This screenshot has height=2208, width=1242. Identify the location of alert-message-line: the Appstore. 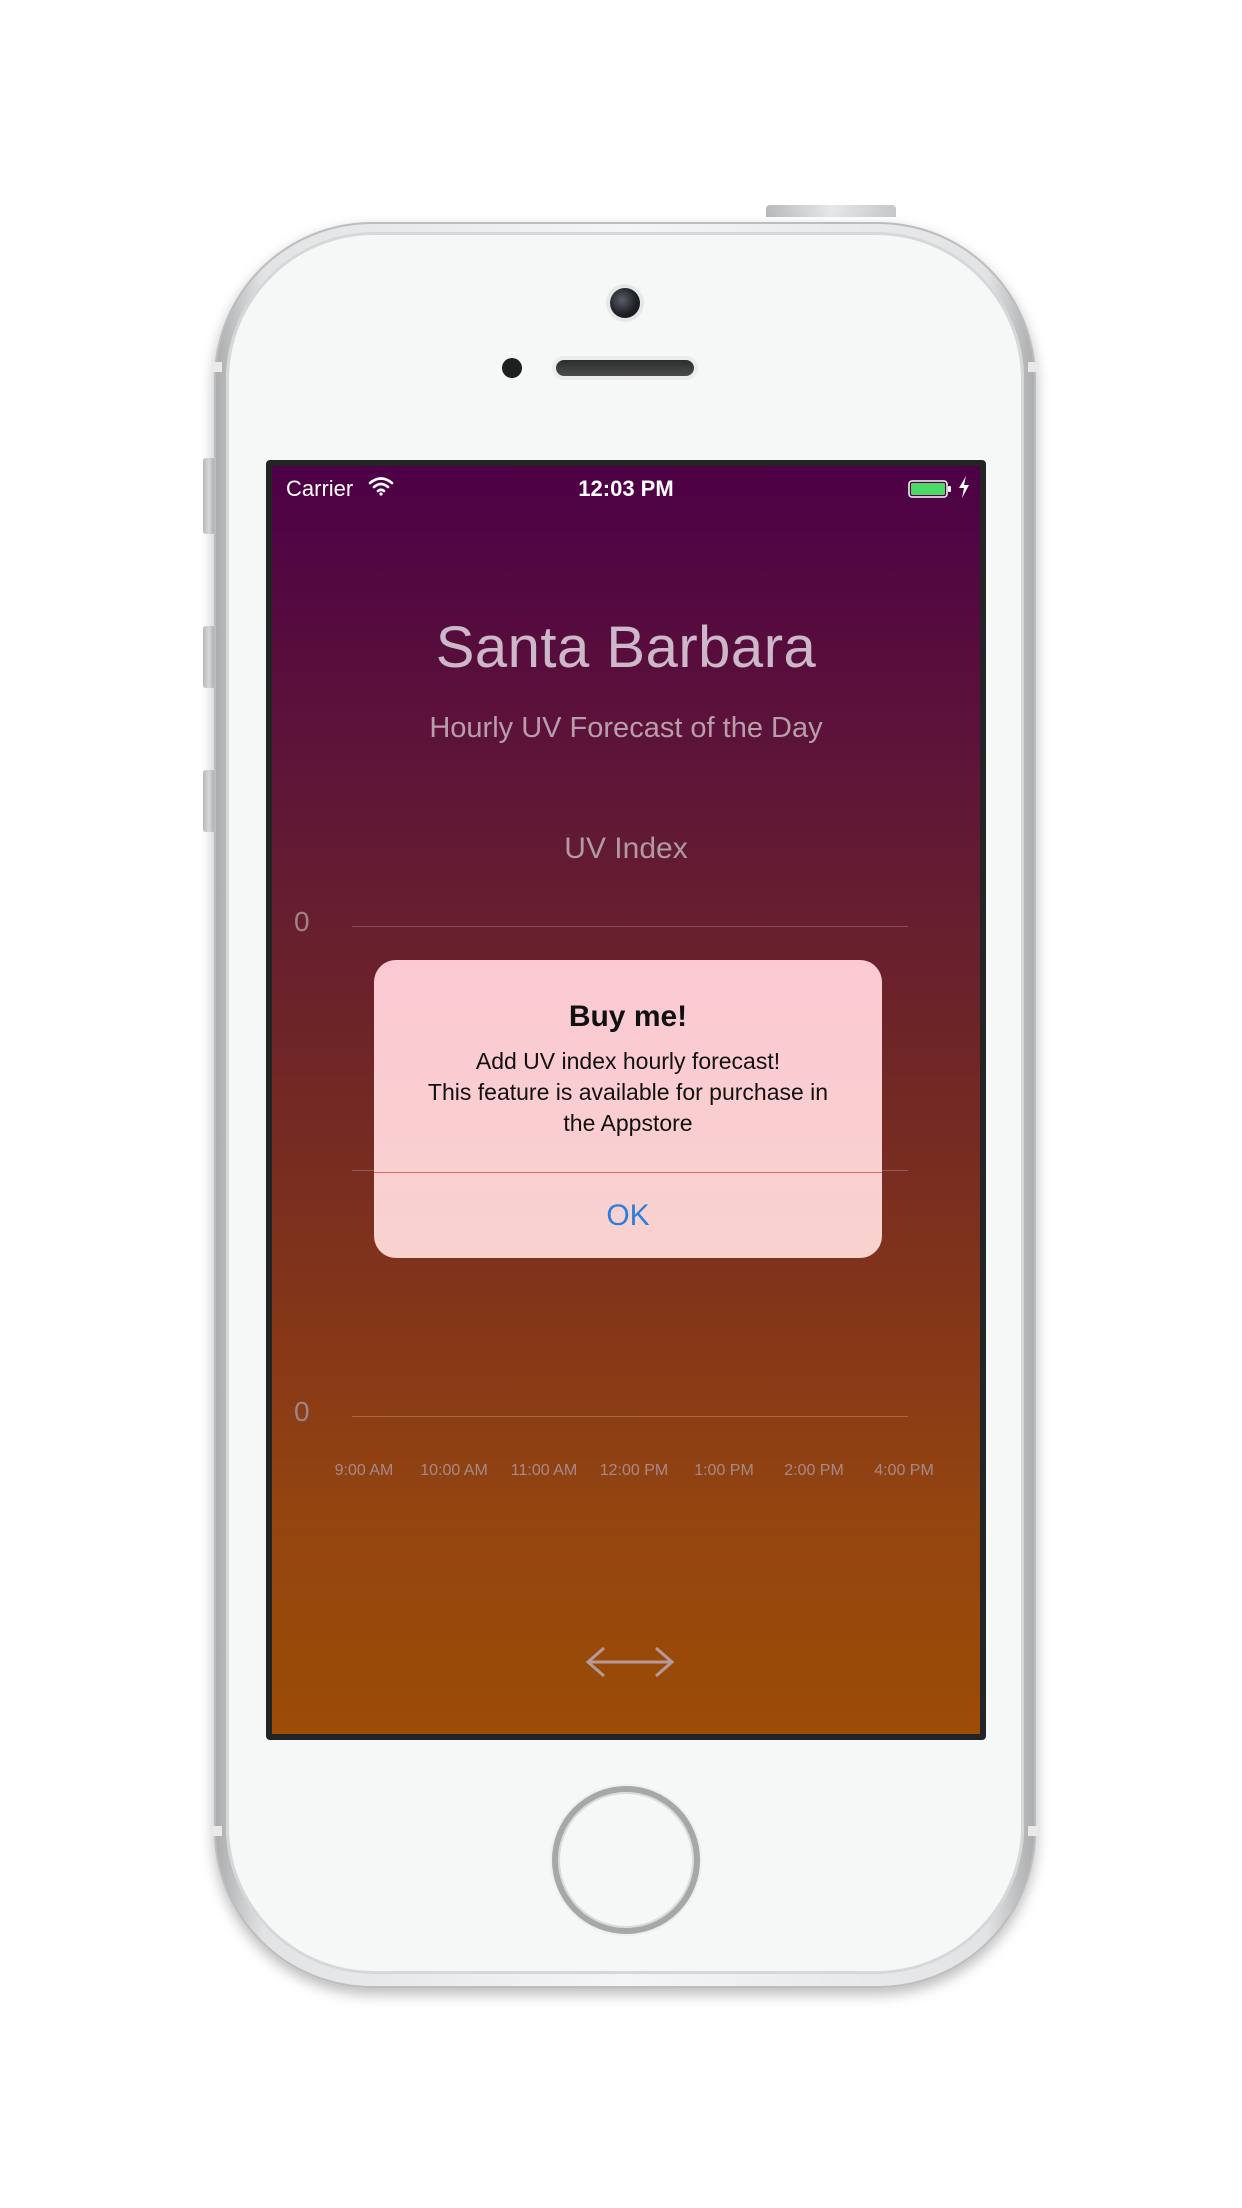
(628, 1123).